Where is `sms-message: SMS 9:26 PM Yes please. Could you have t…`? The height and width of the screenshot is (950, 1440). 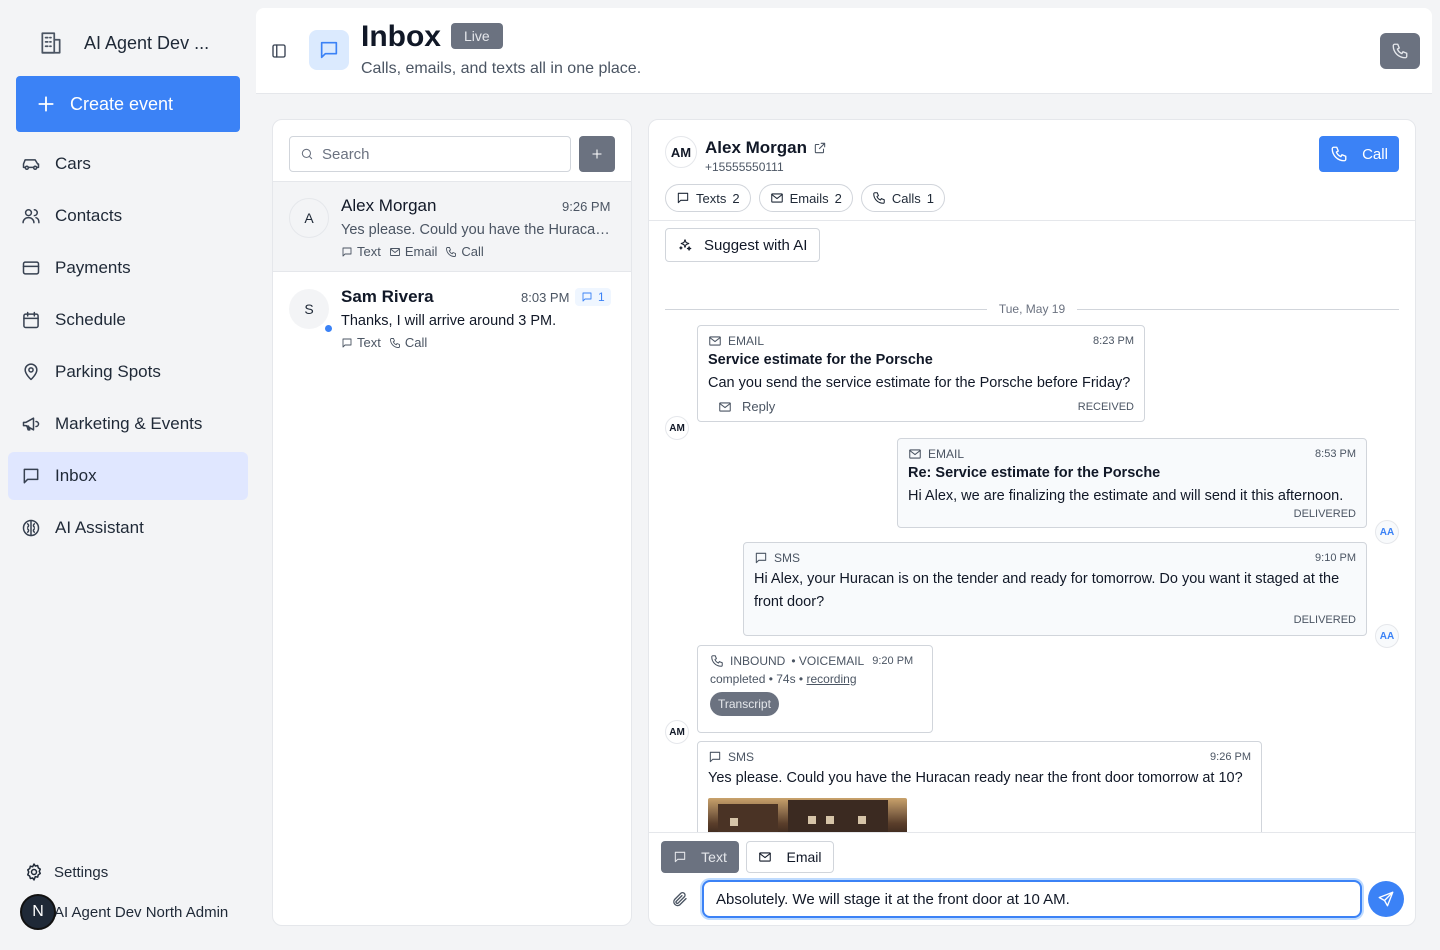 sms-message: SMS 9:26 PM Yes please. Could you have t… is located at coordinates (979, 786).